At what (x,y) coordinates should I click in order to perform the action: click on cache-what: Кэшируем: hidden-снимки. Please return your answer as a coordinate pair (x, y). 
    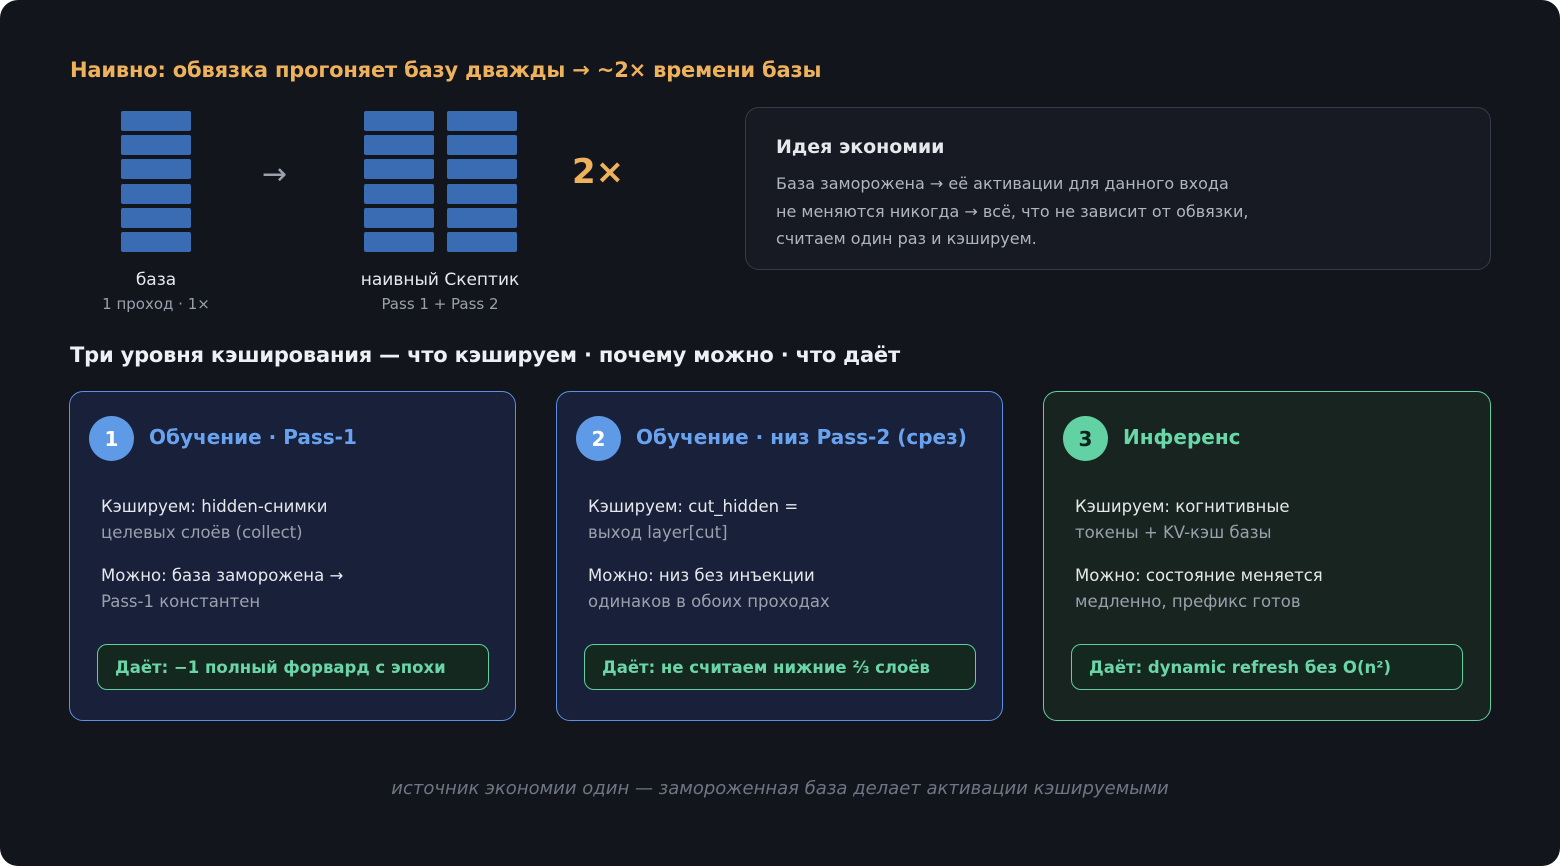
    Looking at the image, I should click on (214, 506).